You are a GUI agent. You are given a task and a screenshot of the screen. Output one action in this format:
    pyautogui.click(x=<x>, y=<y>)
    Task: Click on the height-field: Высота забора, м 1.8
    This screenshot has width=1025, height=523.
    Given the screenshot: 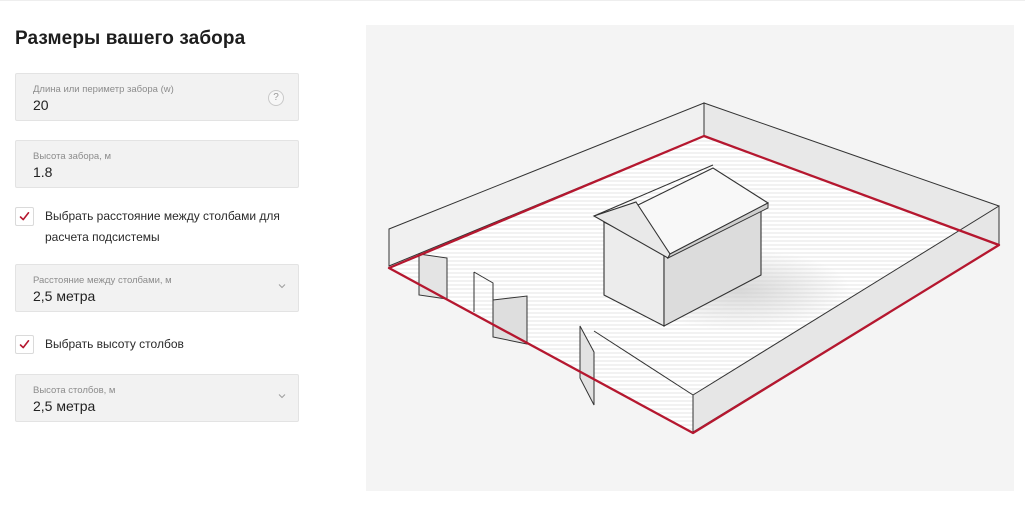 What is the action you would take?
    pyautogui.click(x=157, y=164)
    